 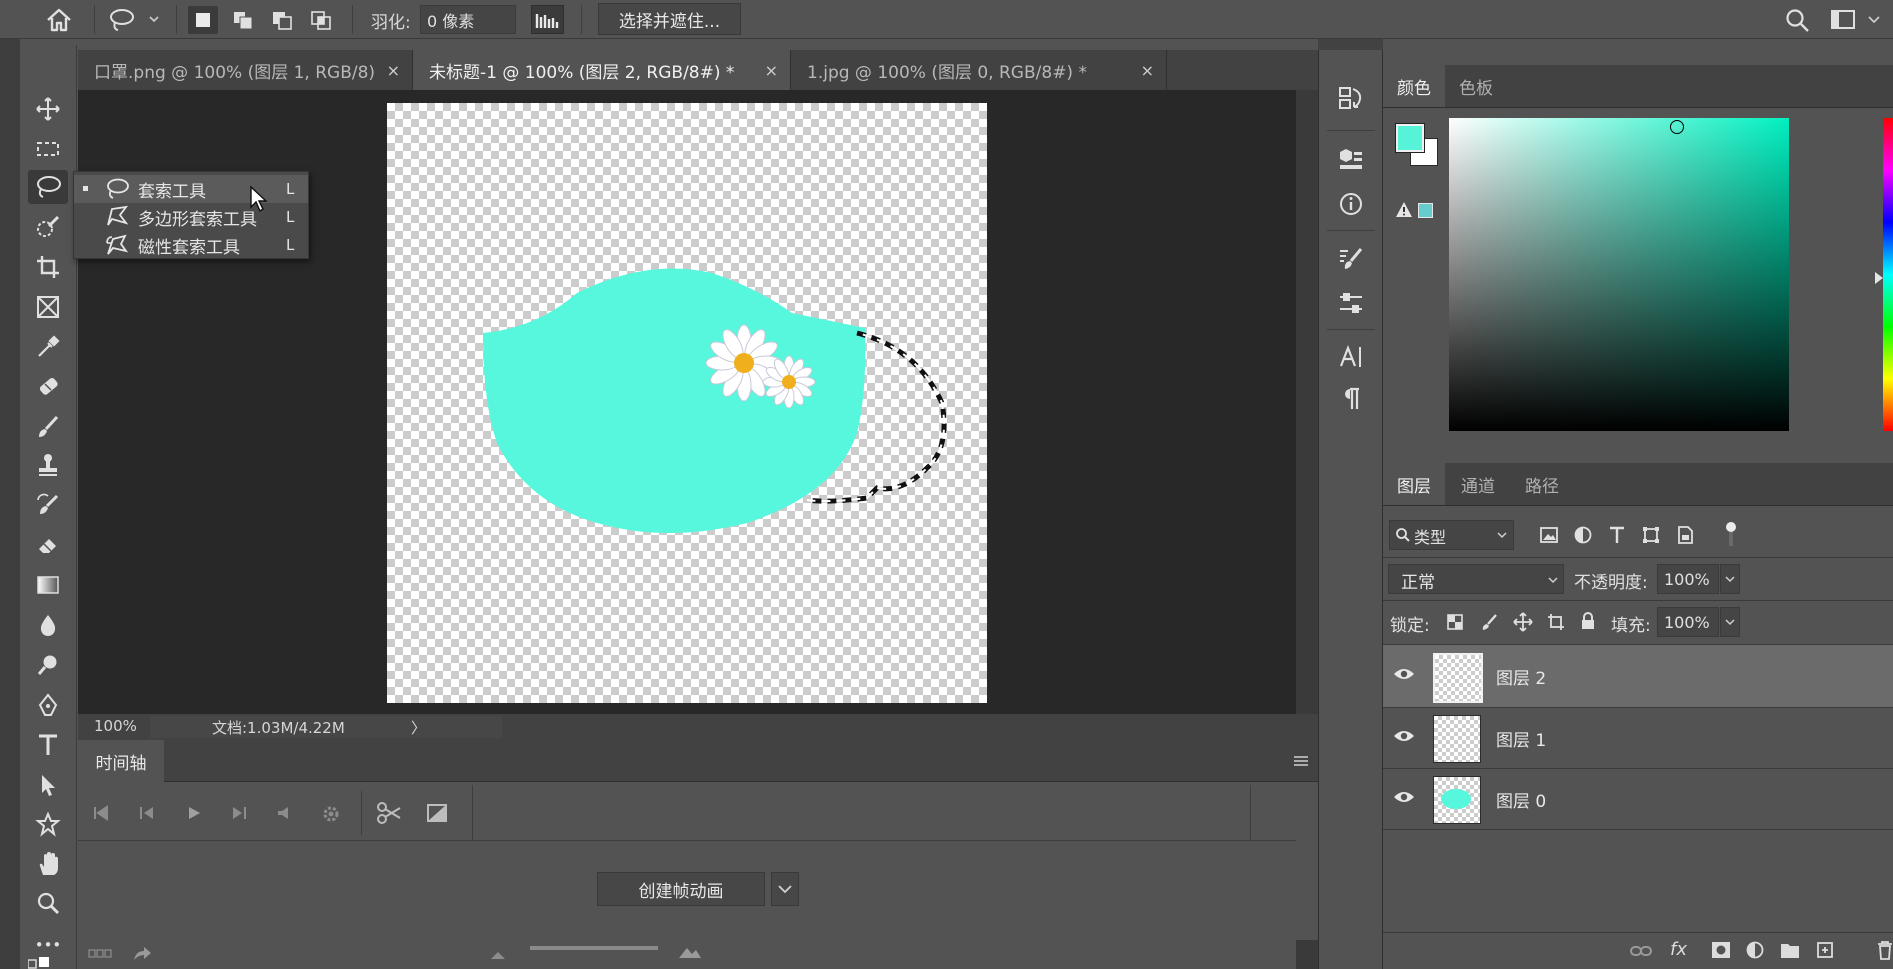 What do you see at coordinates (1825, 950) in the screenshot?
I see `new-layer-icon` at bounding box center [1825, 950].